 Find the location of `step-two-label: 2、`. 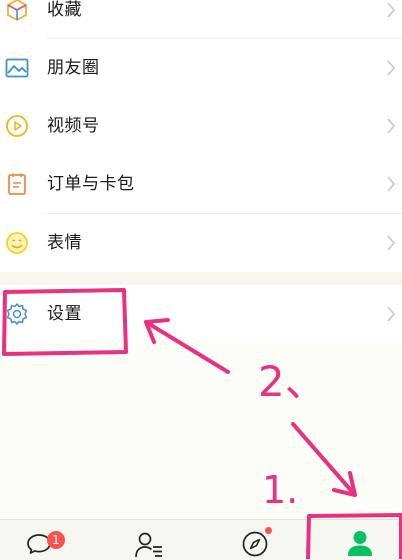

step-two-label: 2、 is located at coordinates (292, 381).